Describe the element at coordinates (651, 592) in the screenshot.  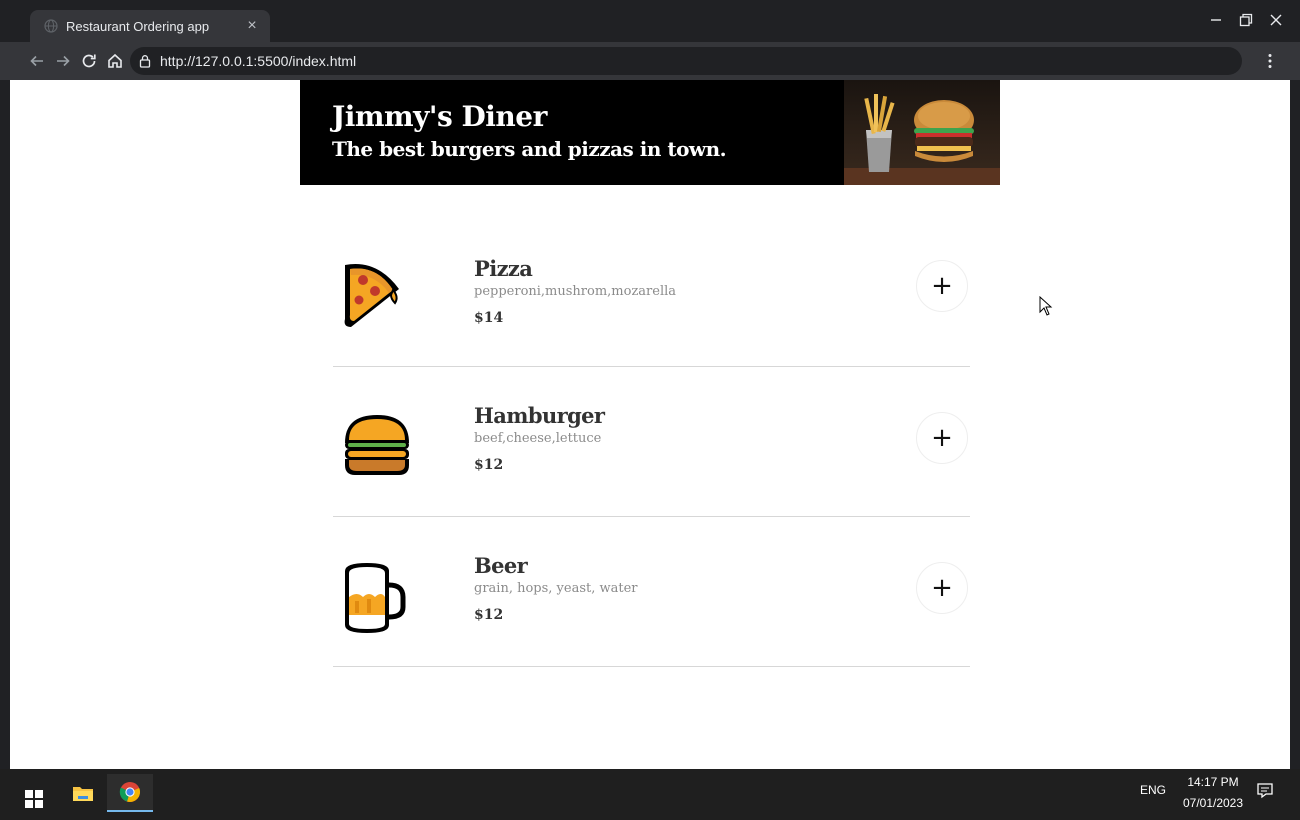
I see `menu-item-beer: Beer grain, hops, yeast, water $12 +` at that location.